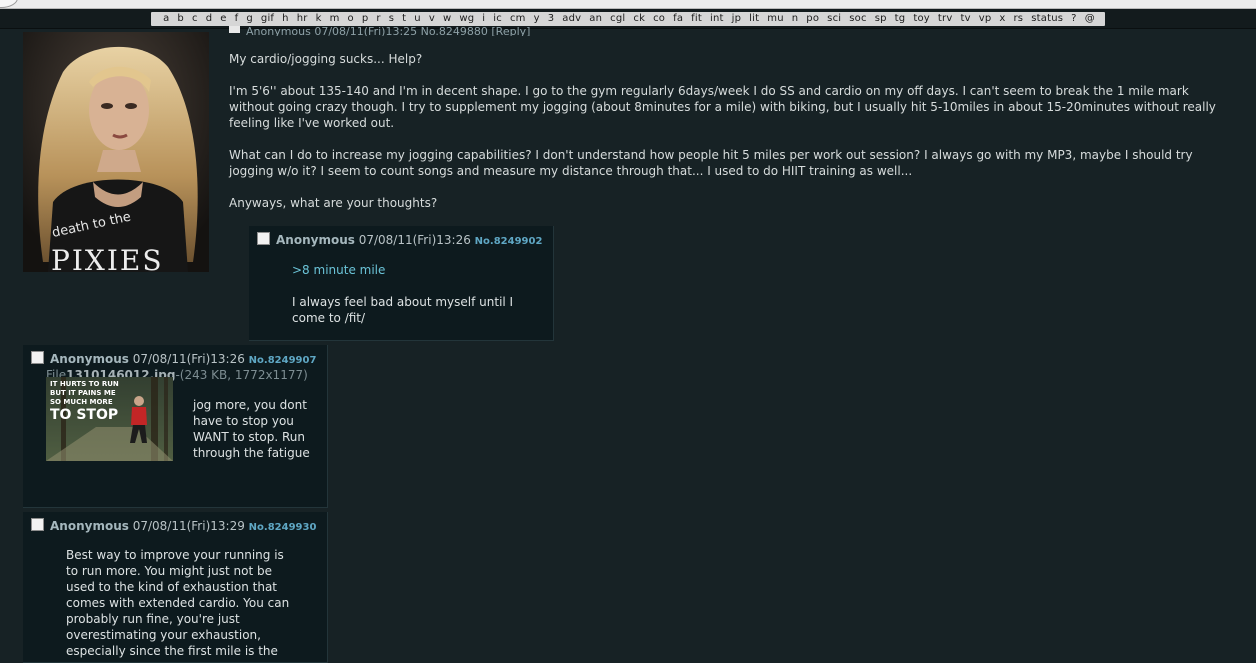 Image resolution: width=1256 pixels, height=663 pixels. Describe the element at coordinates (339, 270) in the screenshot. I see `greentext-quote: >8 minute mile` at that location.